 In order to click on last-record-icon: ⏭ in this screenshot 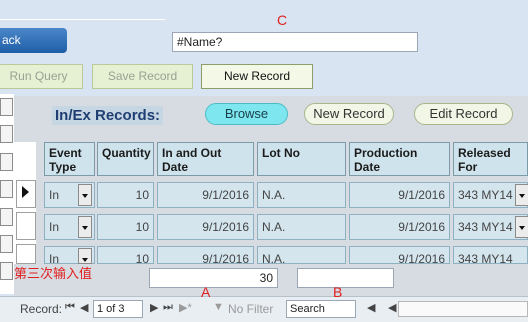, I will do `click(168, 307)`.